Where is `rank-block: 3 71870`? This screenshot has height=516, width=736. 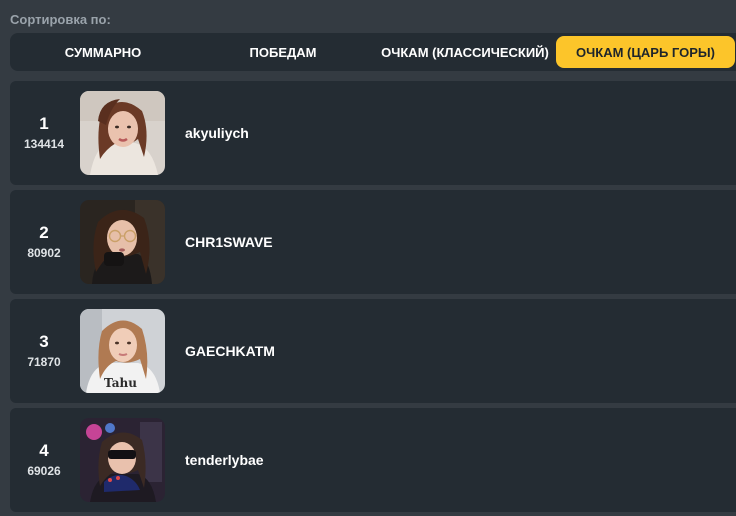
rank-block: 3 71870 is located at coordinates (44, 351).